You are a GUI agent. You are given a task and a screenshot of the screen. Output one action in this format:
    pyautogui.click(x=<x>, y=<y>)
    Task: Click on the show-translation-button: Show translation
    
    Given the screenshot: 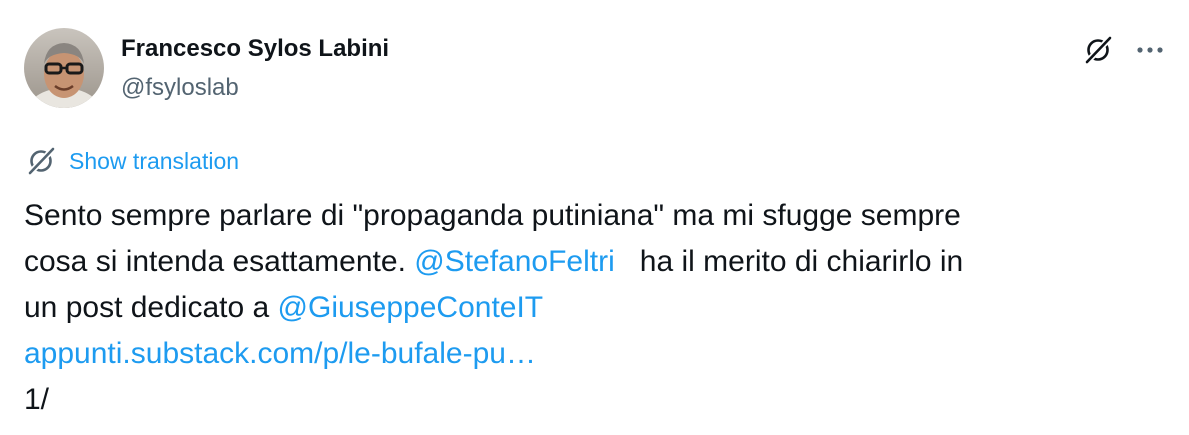 What is the action you would take?
    pyautogui.click(x=132, y=161)
    